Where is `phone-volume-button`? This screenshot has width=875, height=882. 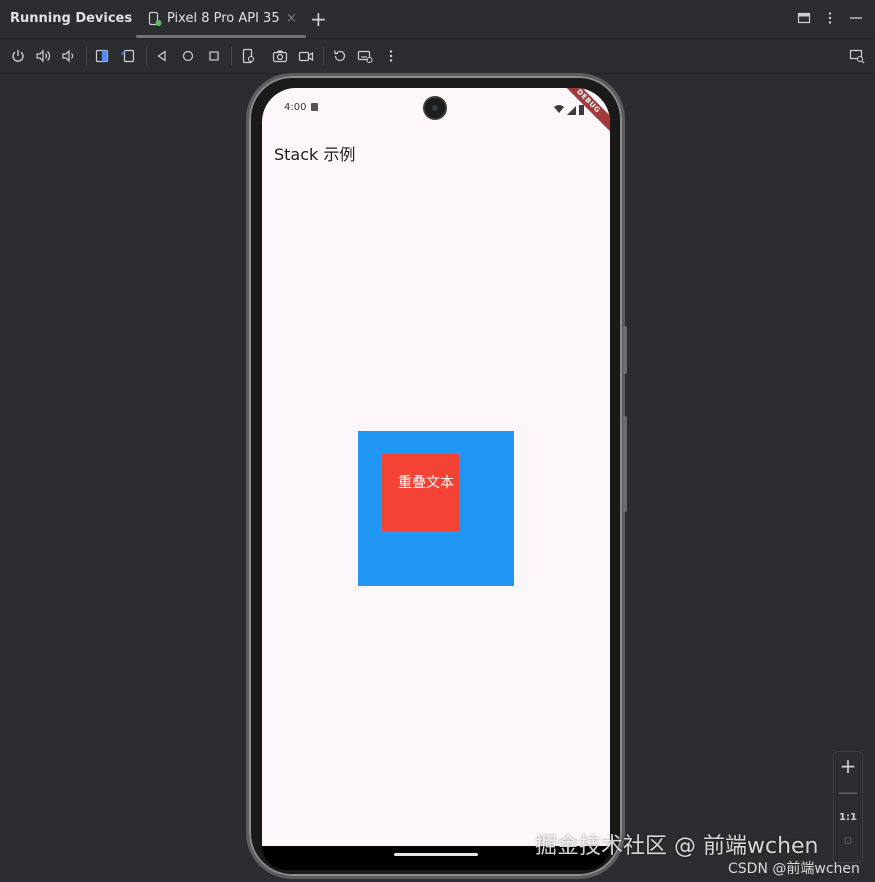 phone-volume-button is located at coordinates (625, 464).